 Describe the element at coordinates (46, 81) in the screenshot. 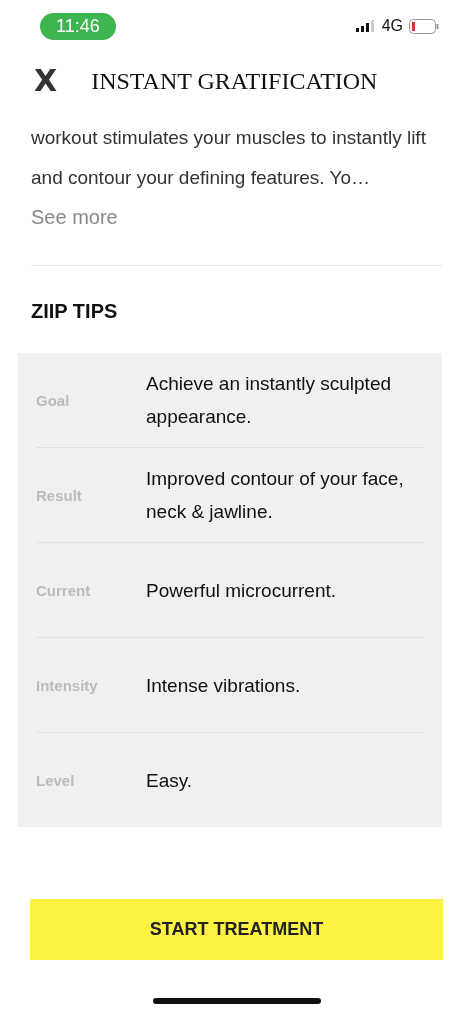

I see `close-button: X` at that location.